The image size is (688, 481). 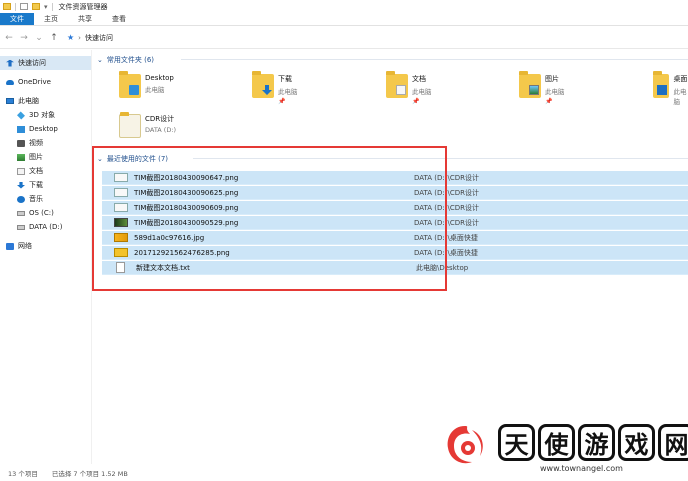 What do you see at coordinates (21, 199) in the screenshot?
I see `music-icon` at bounding box center [21, 199].